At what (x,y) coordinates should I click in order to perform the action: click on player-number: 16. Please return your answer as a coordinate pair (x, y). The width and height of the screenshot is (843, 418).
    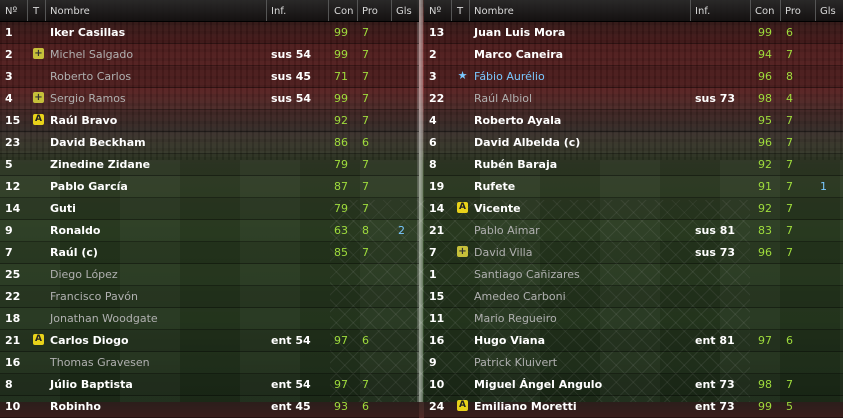
    Looking at the image, I should click on (437, 340).